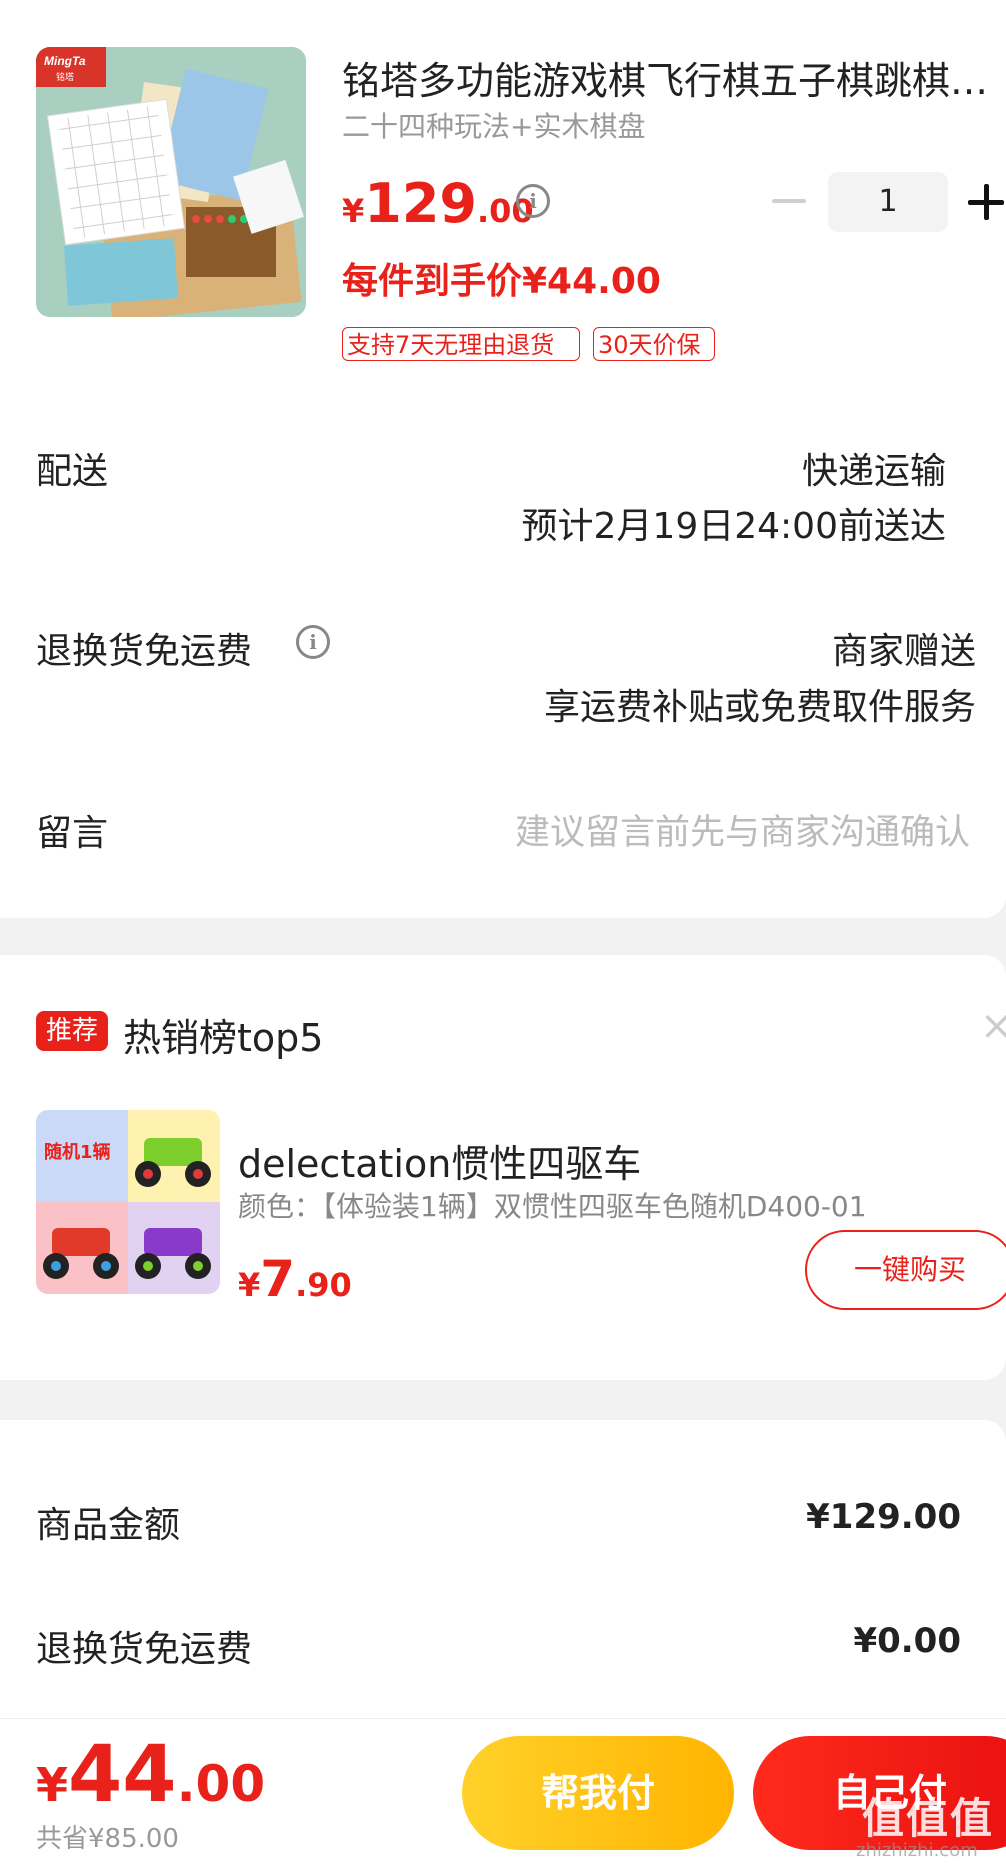 Image resolution: width=1006 pixels, height=1868 pixels. Describe the element at coordinates (789, 201) in the screenshot. I see `decrease-quantity-button` at that location.